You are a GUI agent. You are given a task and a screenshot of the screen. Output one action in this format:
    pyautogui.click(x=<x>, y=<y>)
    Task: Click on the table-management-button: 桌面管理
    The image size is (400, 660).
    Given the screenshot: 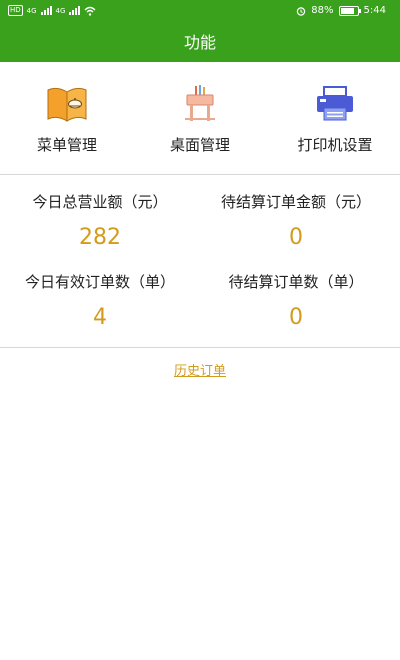 What is the action you would take?
    pyautogui.click(x=200, y=119)
    